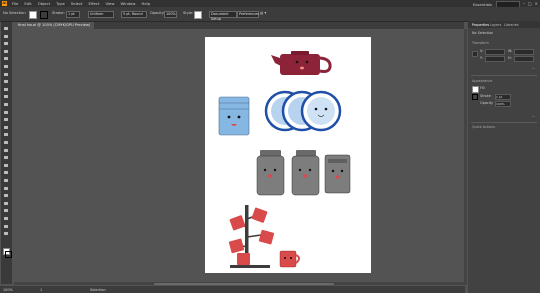 This screenshot has height=293, width=540. I want to click on transform-heading: Transform, so click(480, 43).